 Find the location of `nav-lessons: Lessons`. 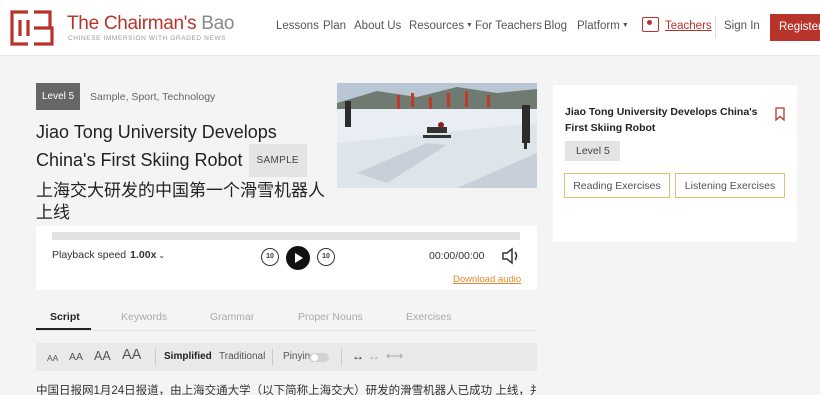

nav-lessons: Lessons is located at coordinates (297, 26).